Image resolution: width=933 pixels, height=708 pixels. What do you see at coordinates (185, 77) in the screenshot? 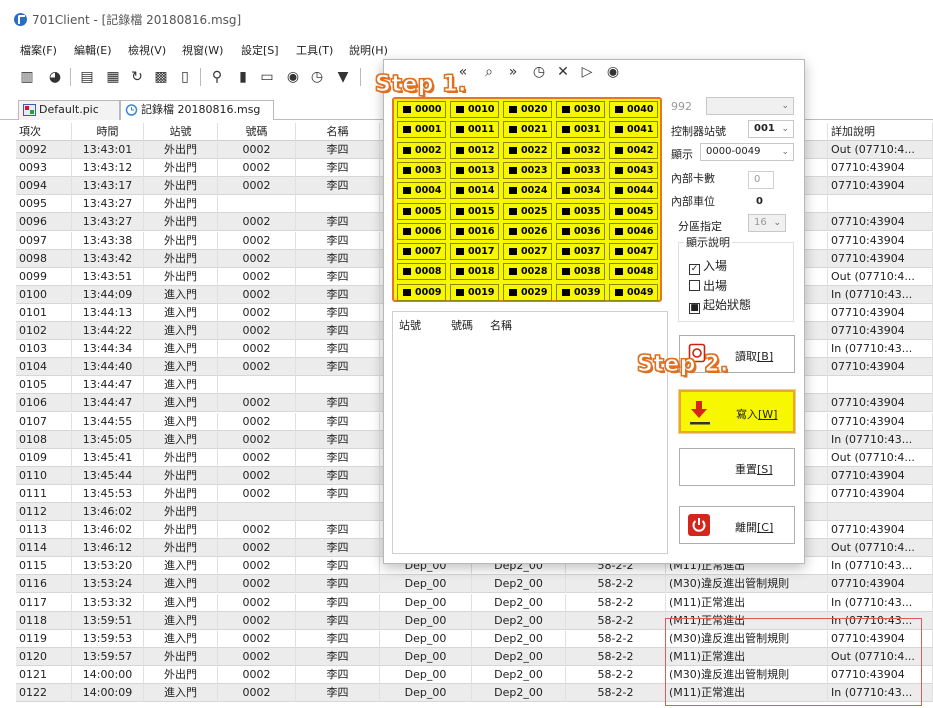
I see `chart-icon: ▯` at bounding box center [185, 77].